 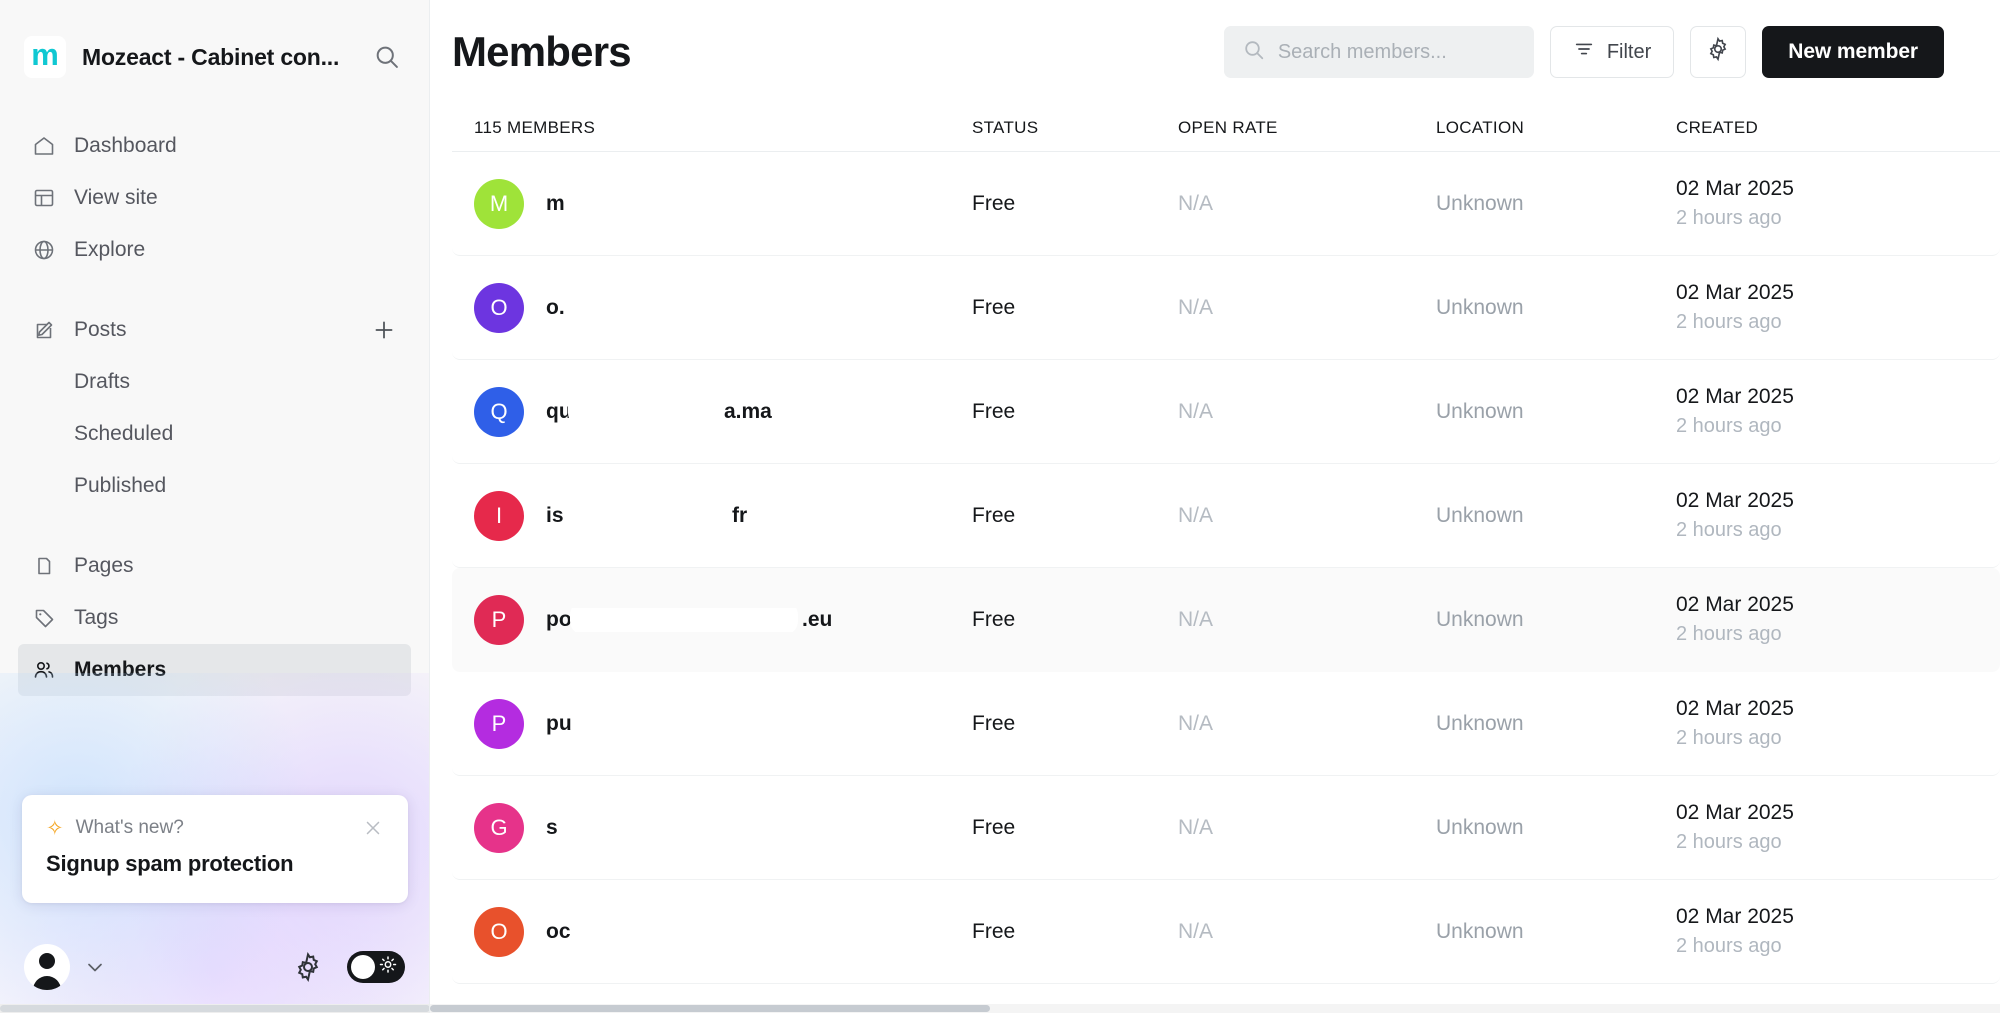 I want to click on sidebar-horizontal-scrollbar, so click(x=214, y=1008).